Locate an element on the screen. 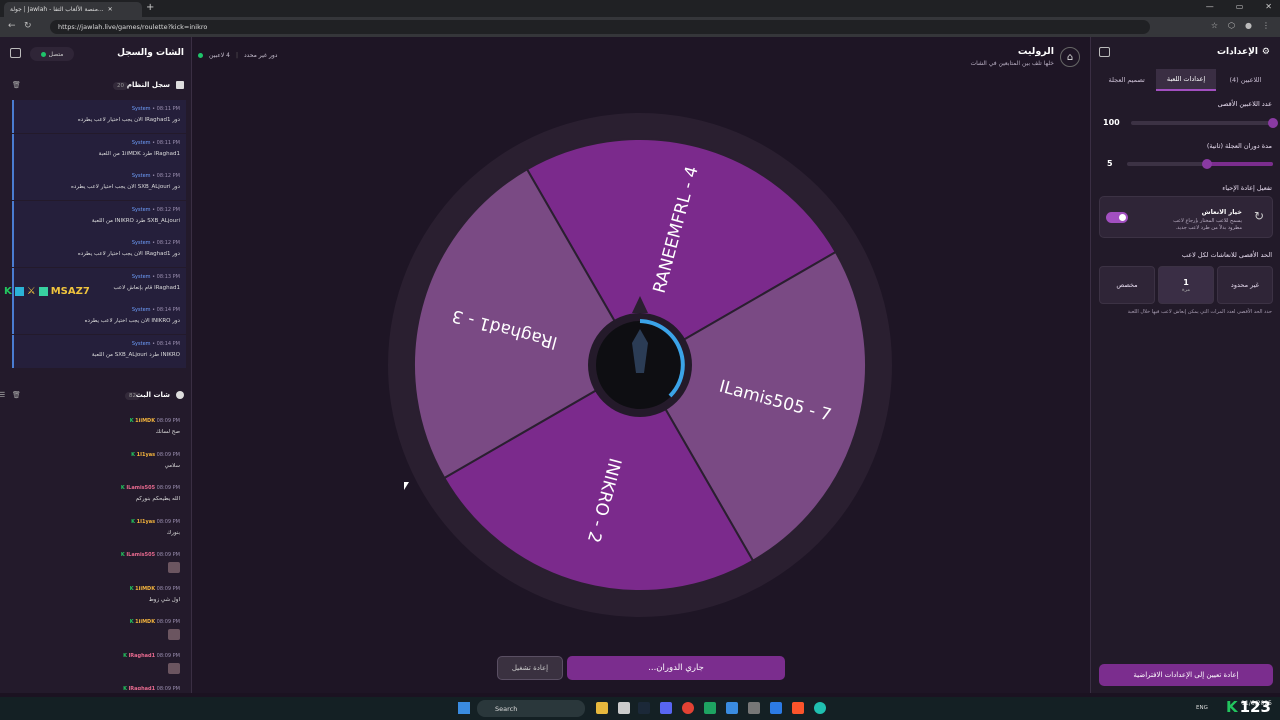 Image resolution: width=1280 pixels, height=720 pixels. stream-overlay: K ⚔ MSAZ7 is located at coordinates (47, 291).